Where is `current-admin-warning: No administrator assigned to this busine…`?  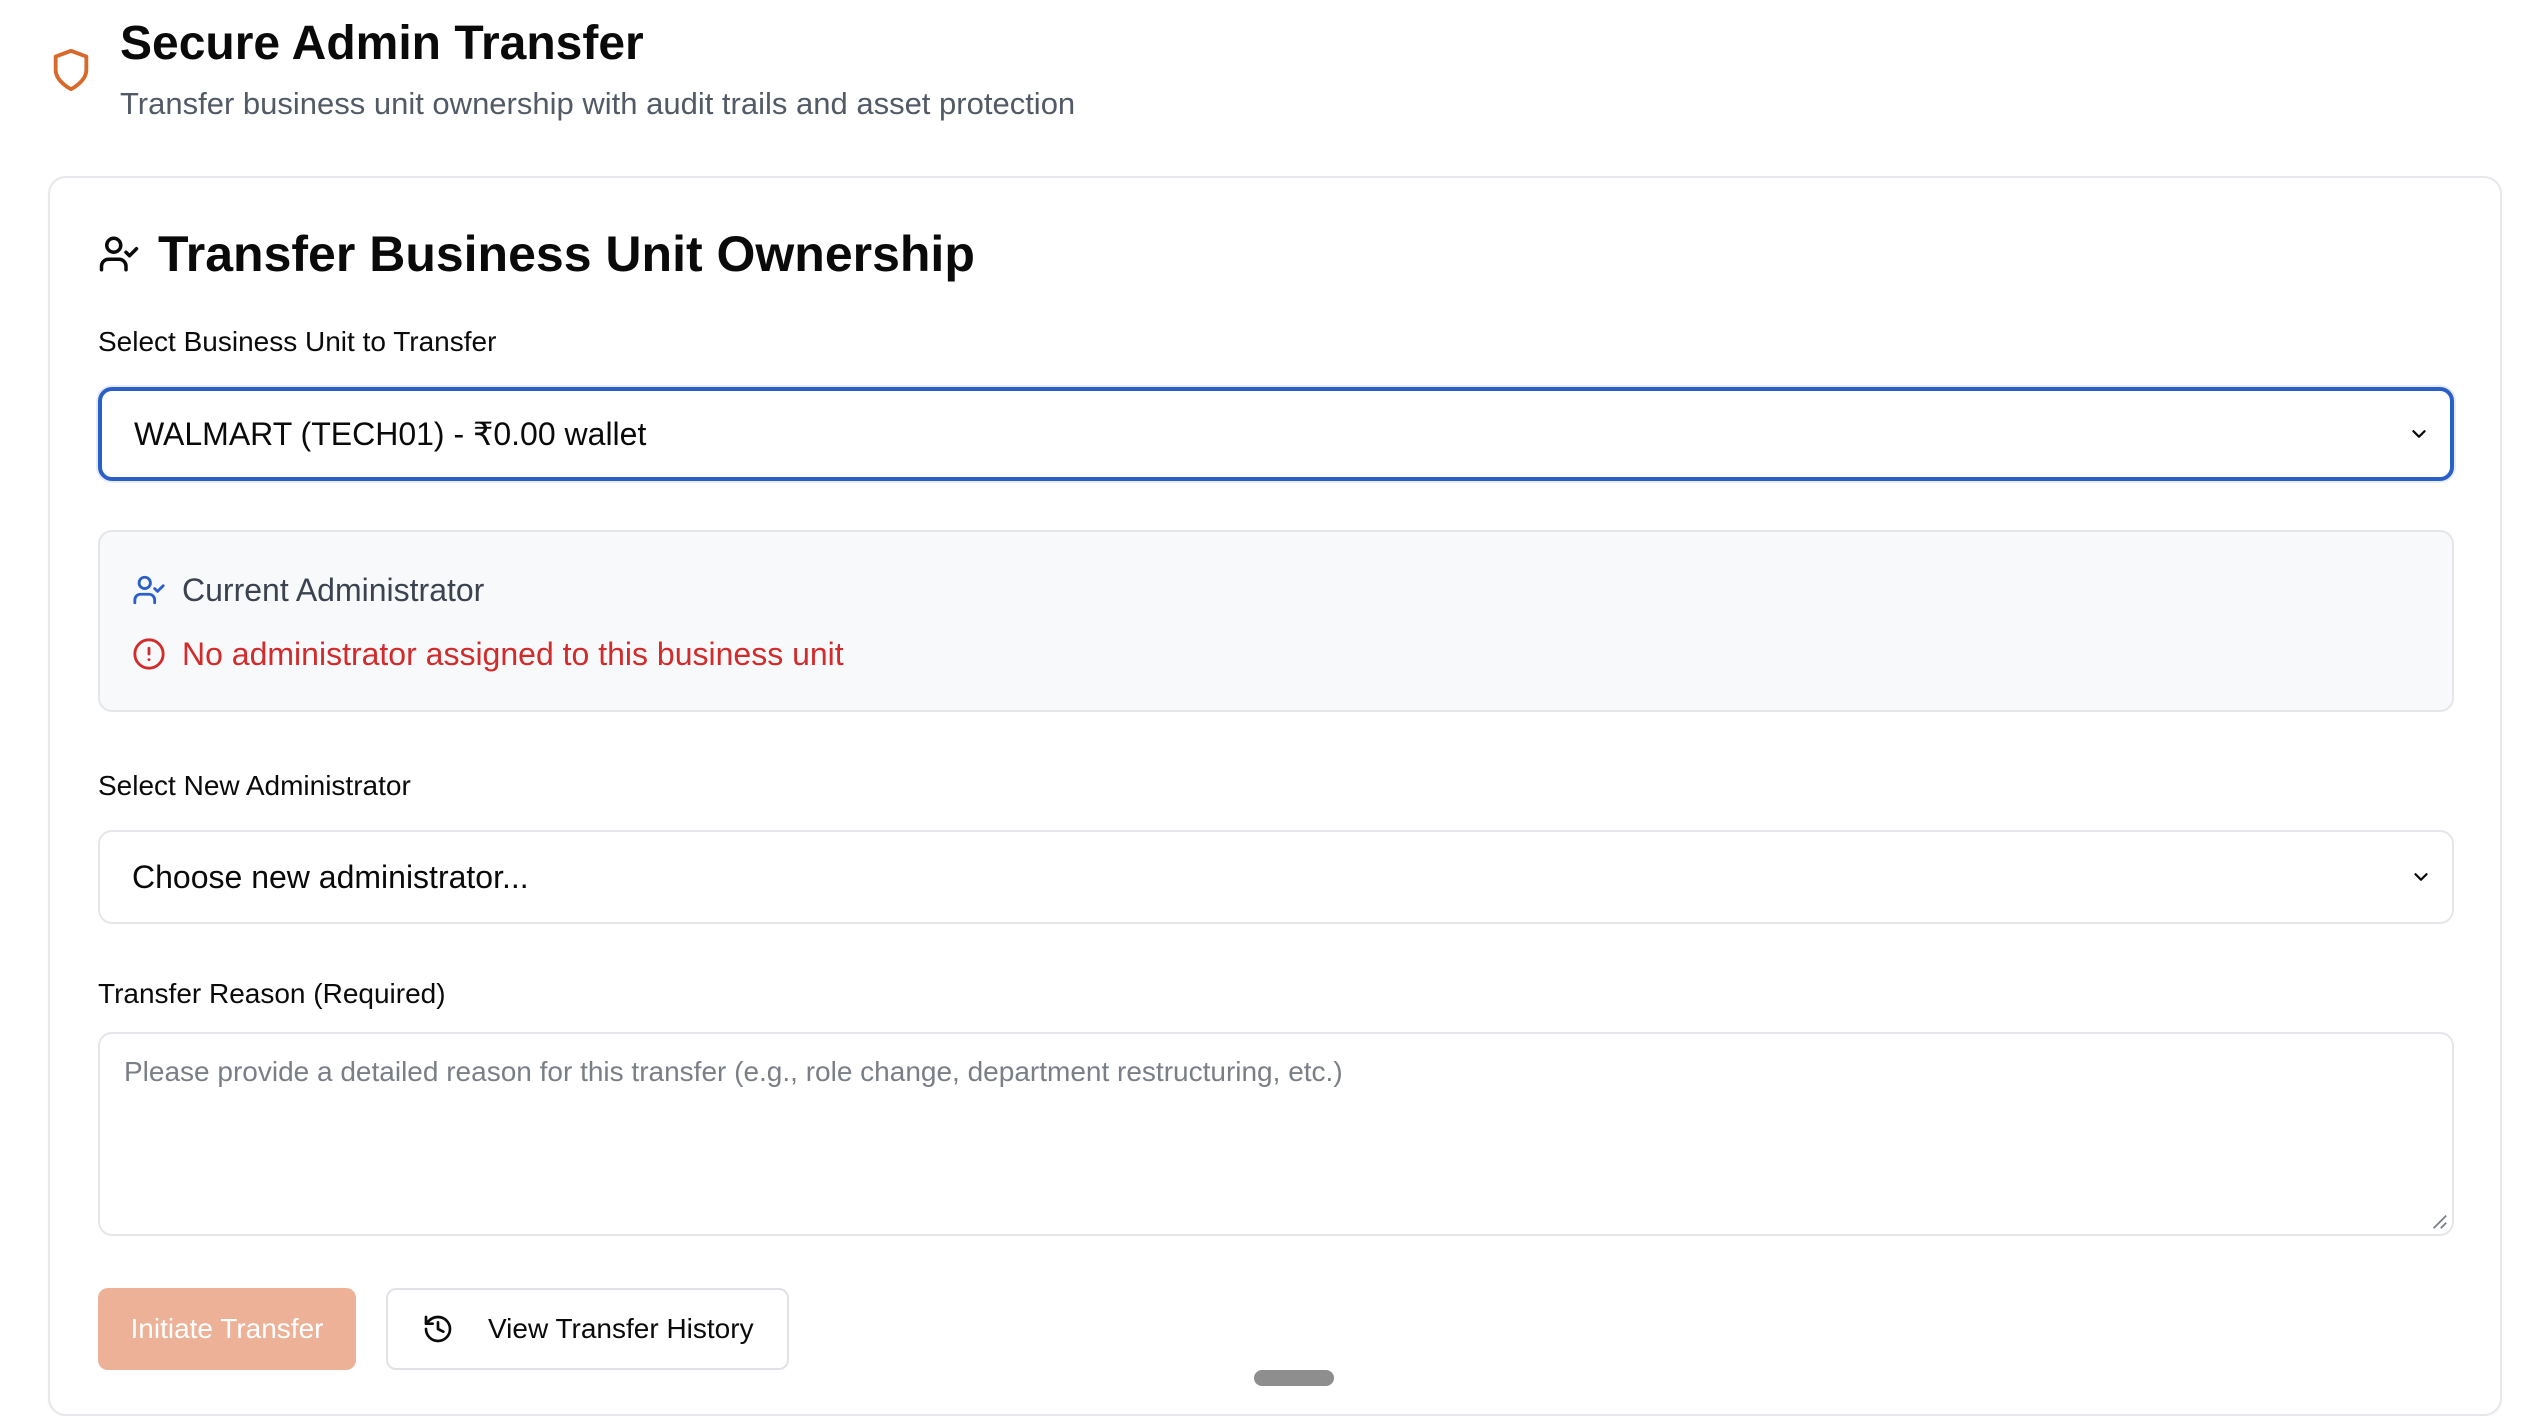
current-admin-warning: No administrator assigned to this busine… is located at coordinates (513, 654).